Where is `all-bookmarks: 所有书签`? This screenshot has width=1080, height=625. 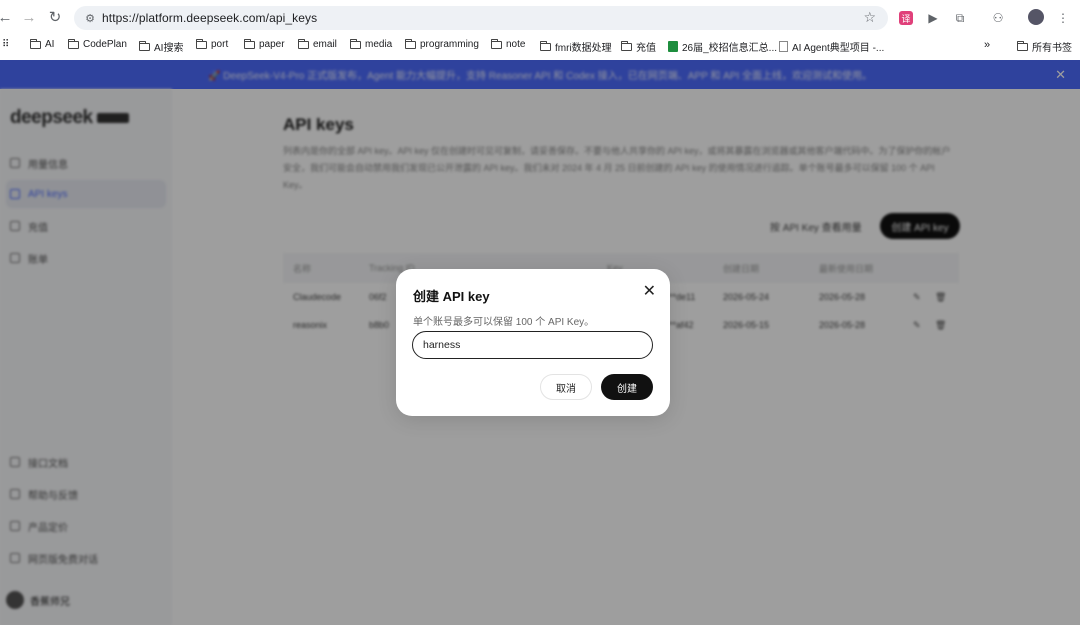 all-bookmarks: 所有书签 is located at coordinates (1044, 46).